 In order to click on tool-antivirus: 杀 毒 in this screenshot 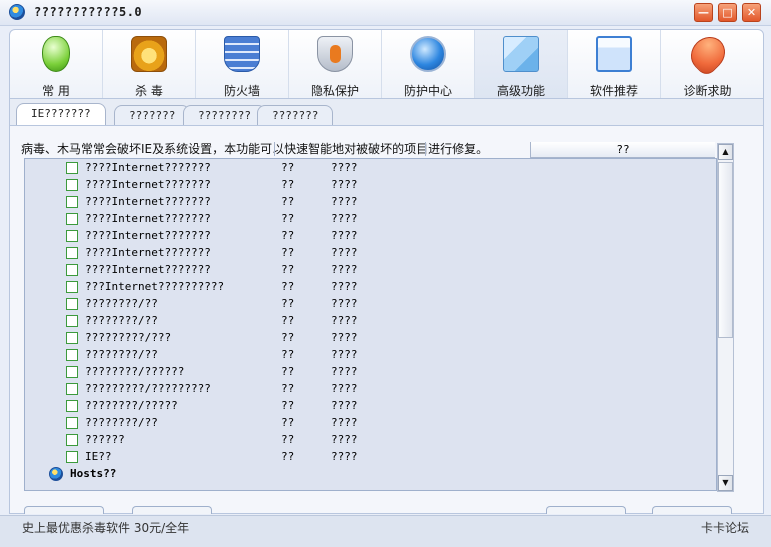, I will do `click(149, 64)`.